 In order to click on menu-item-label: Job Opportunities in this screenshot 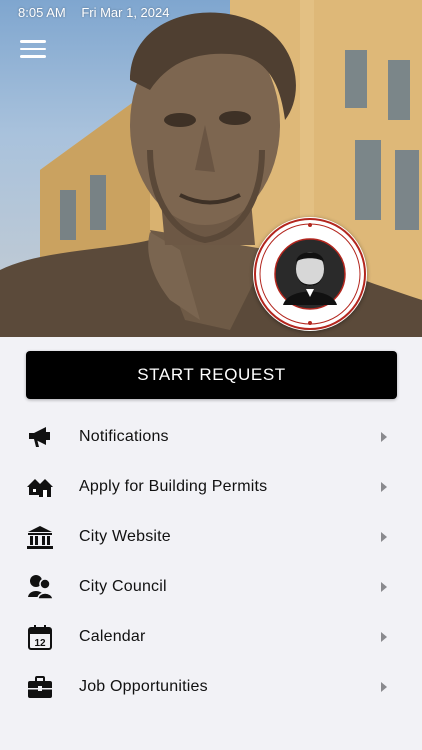, I will do `click(143, 686)`.